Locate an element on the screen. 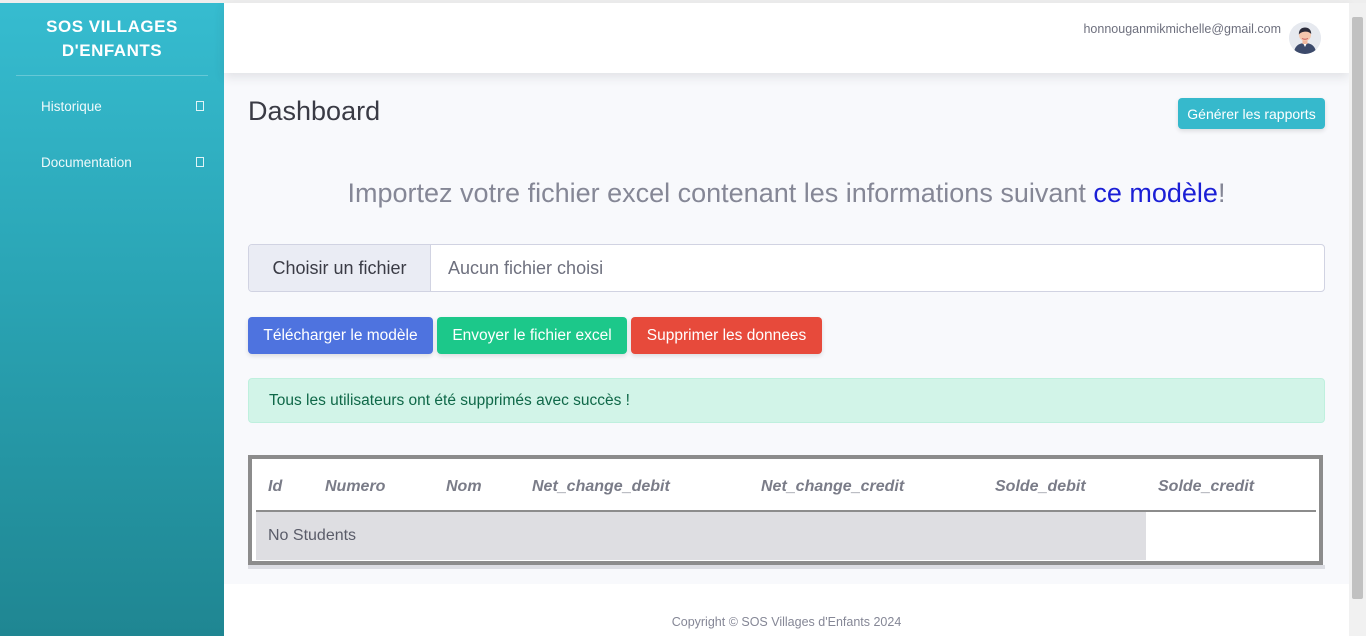  page-title: Dashboard is located at coordinates (314, 111).